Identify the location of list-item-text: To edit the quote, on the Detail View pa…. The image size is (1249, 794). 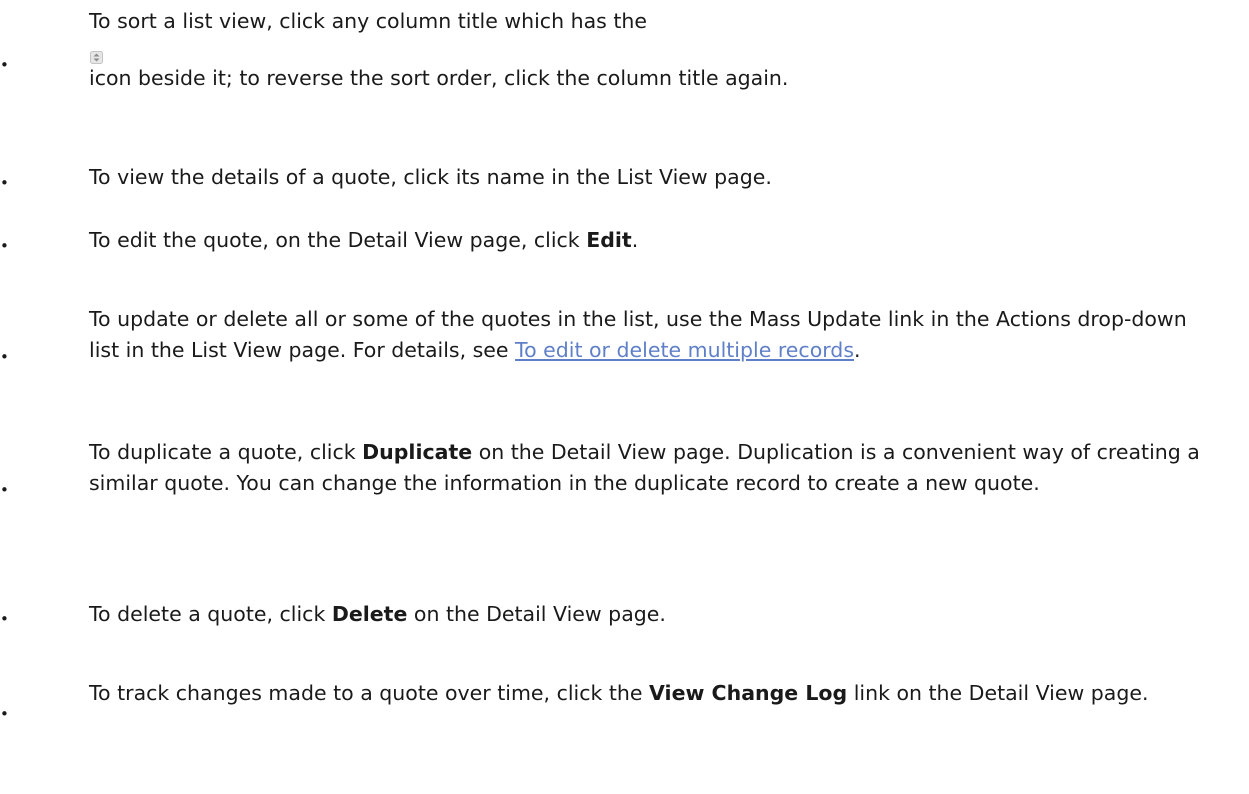
(364, 240).